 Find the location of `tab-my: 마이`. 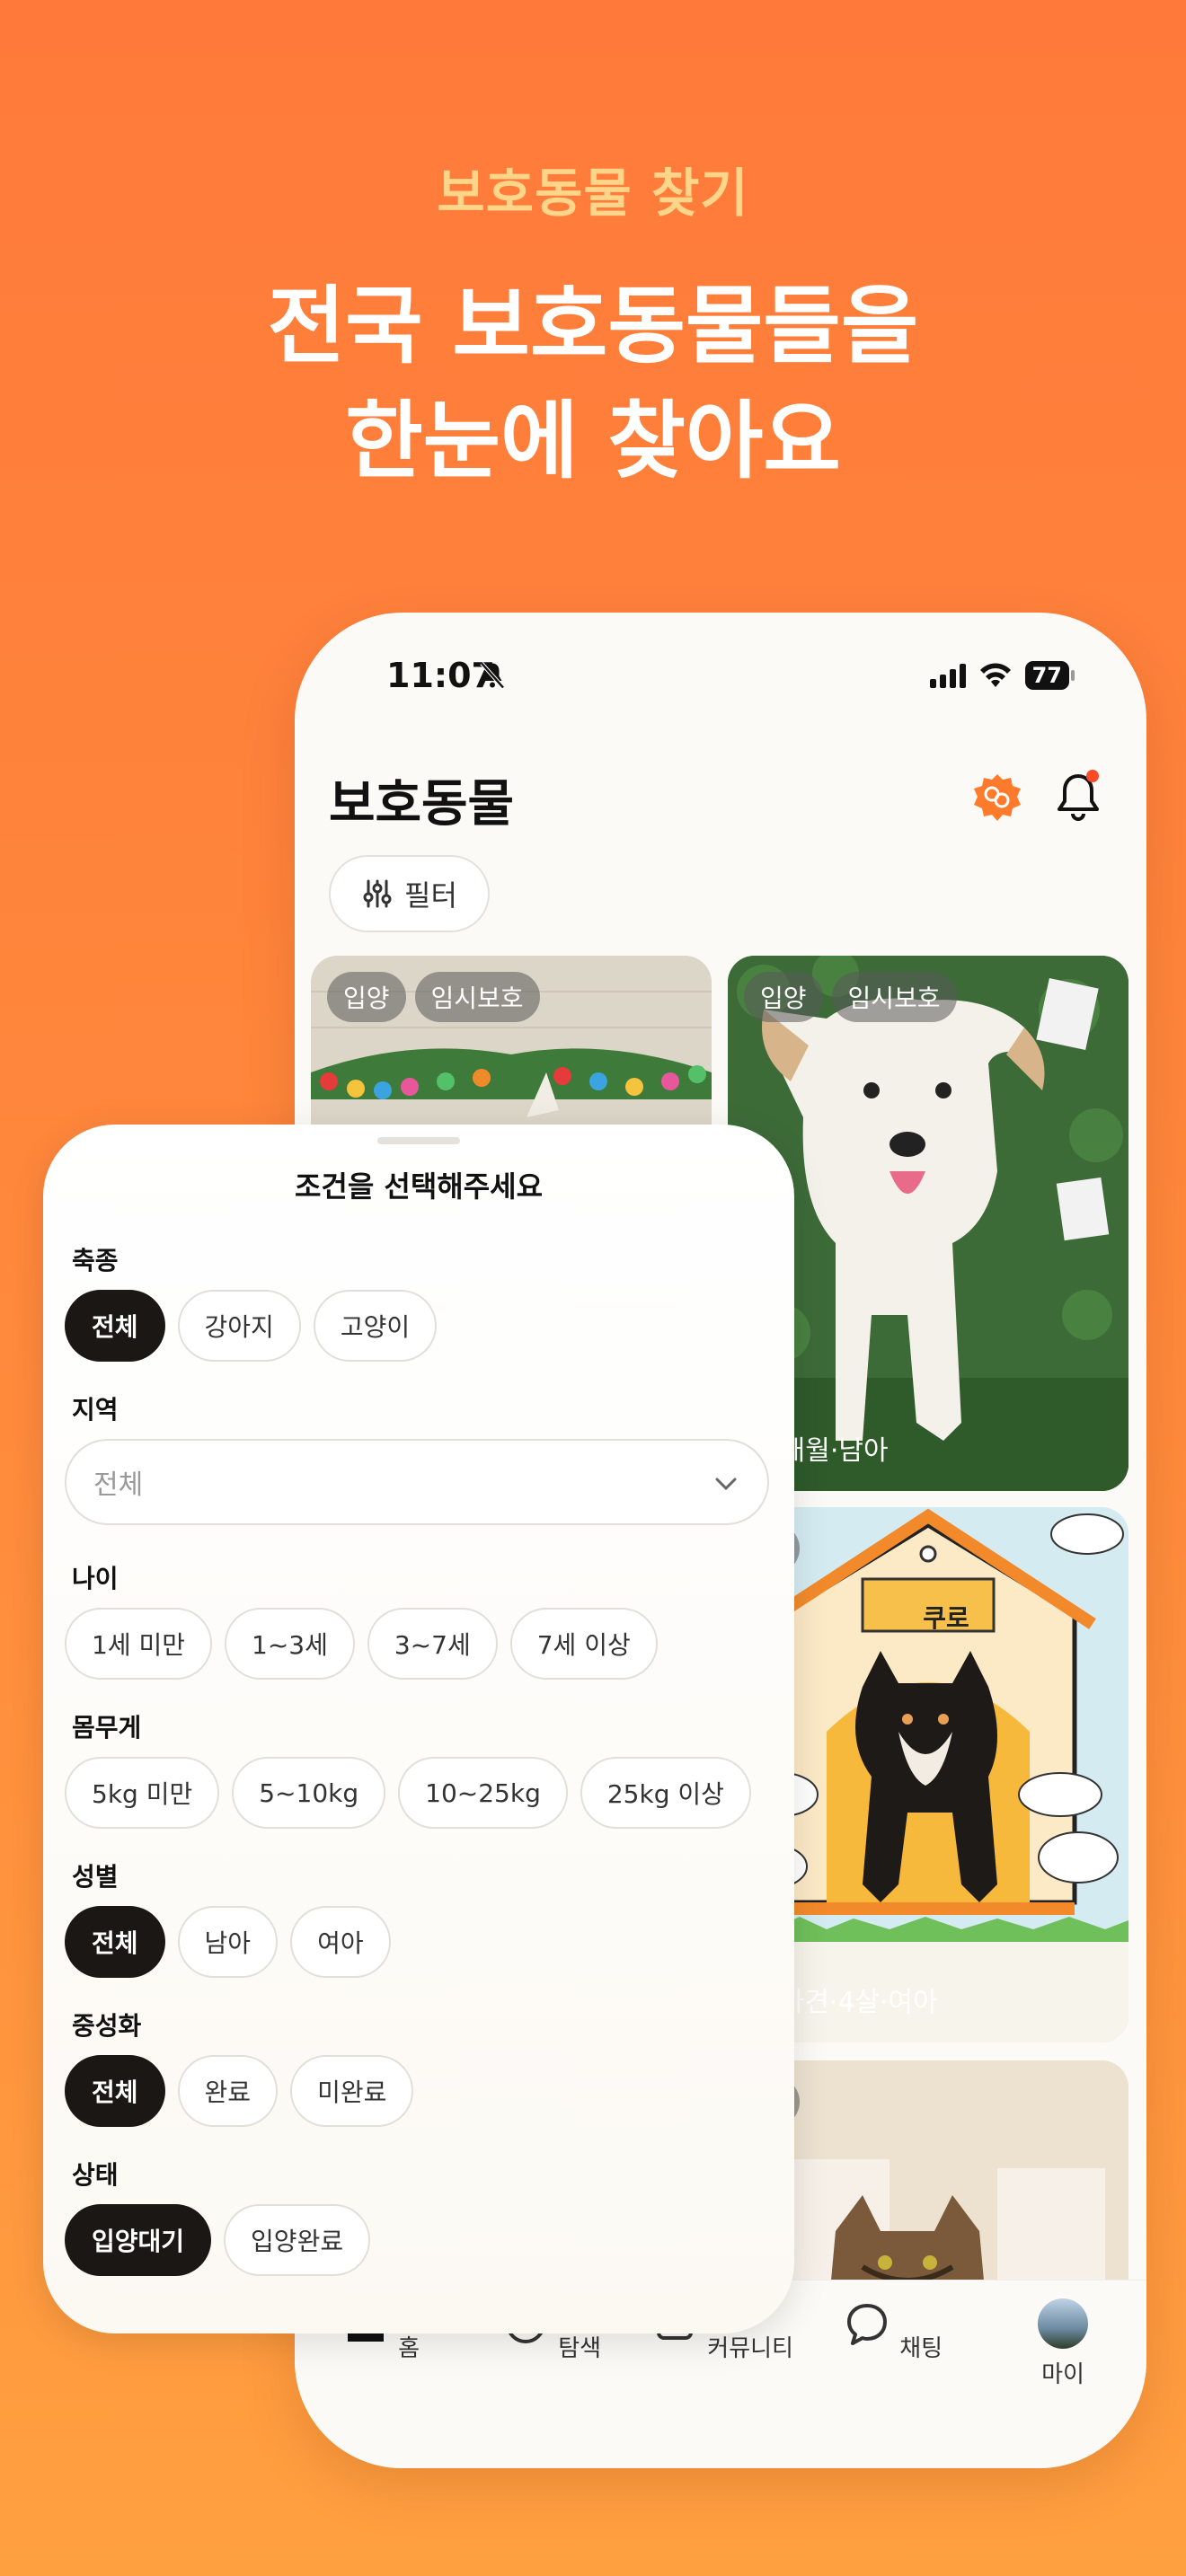

tab-my: 마이 is located at coordinates (1062, 2343).